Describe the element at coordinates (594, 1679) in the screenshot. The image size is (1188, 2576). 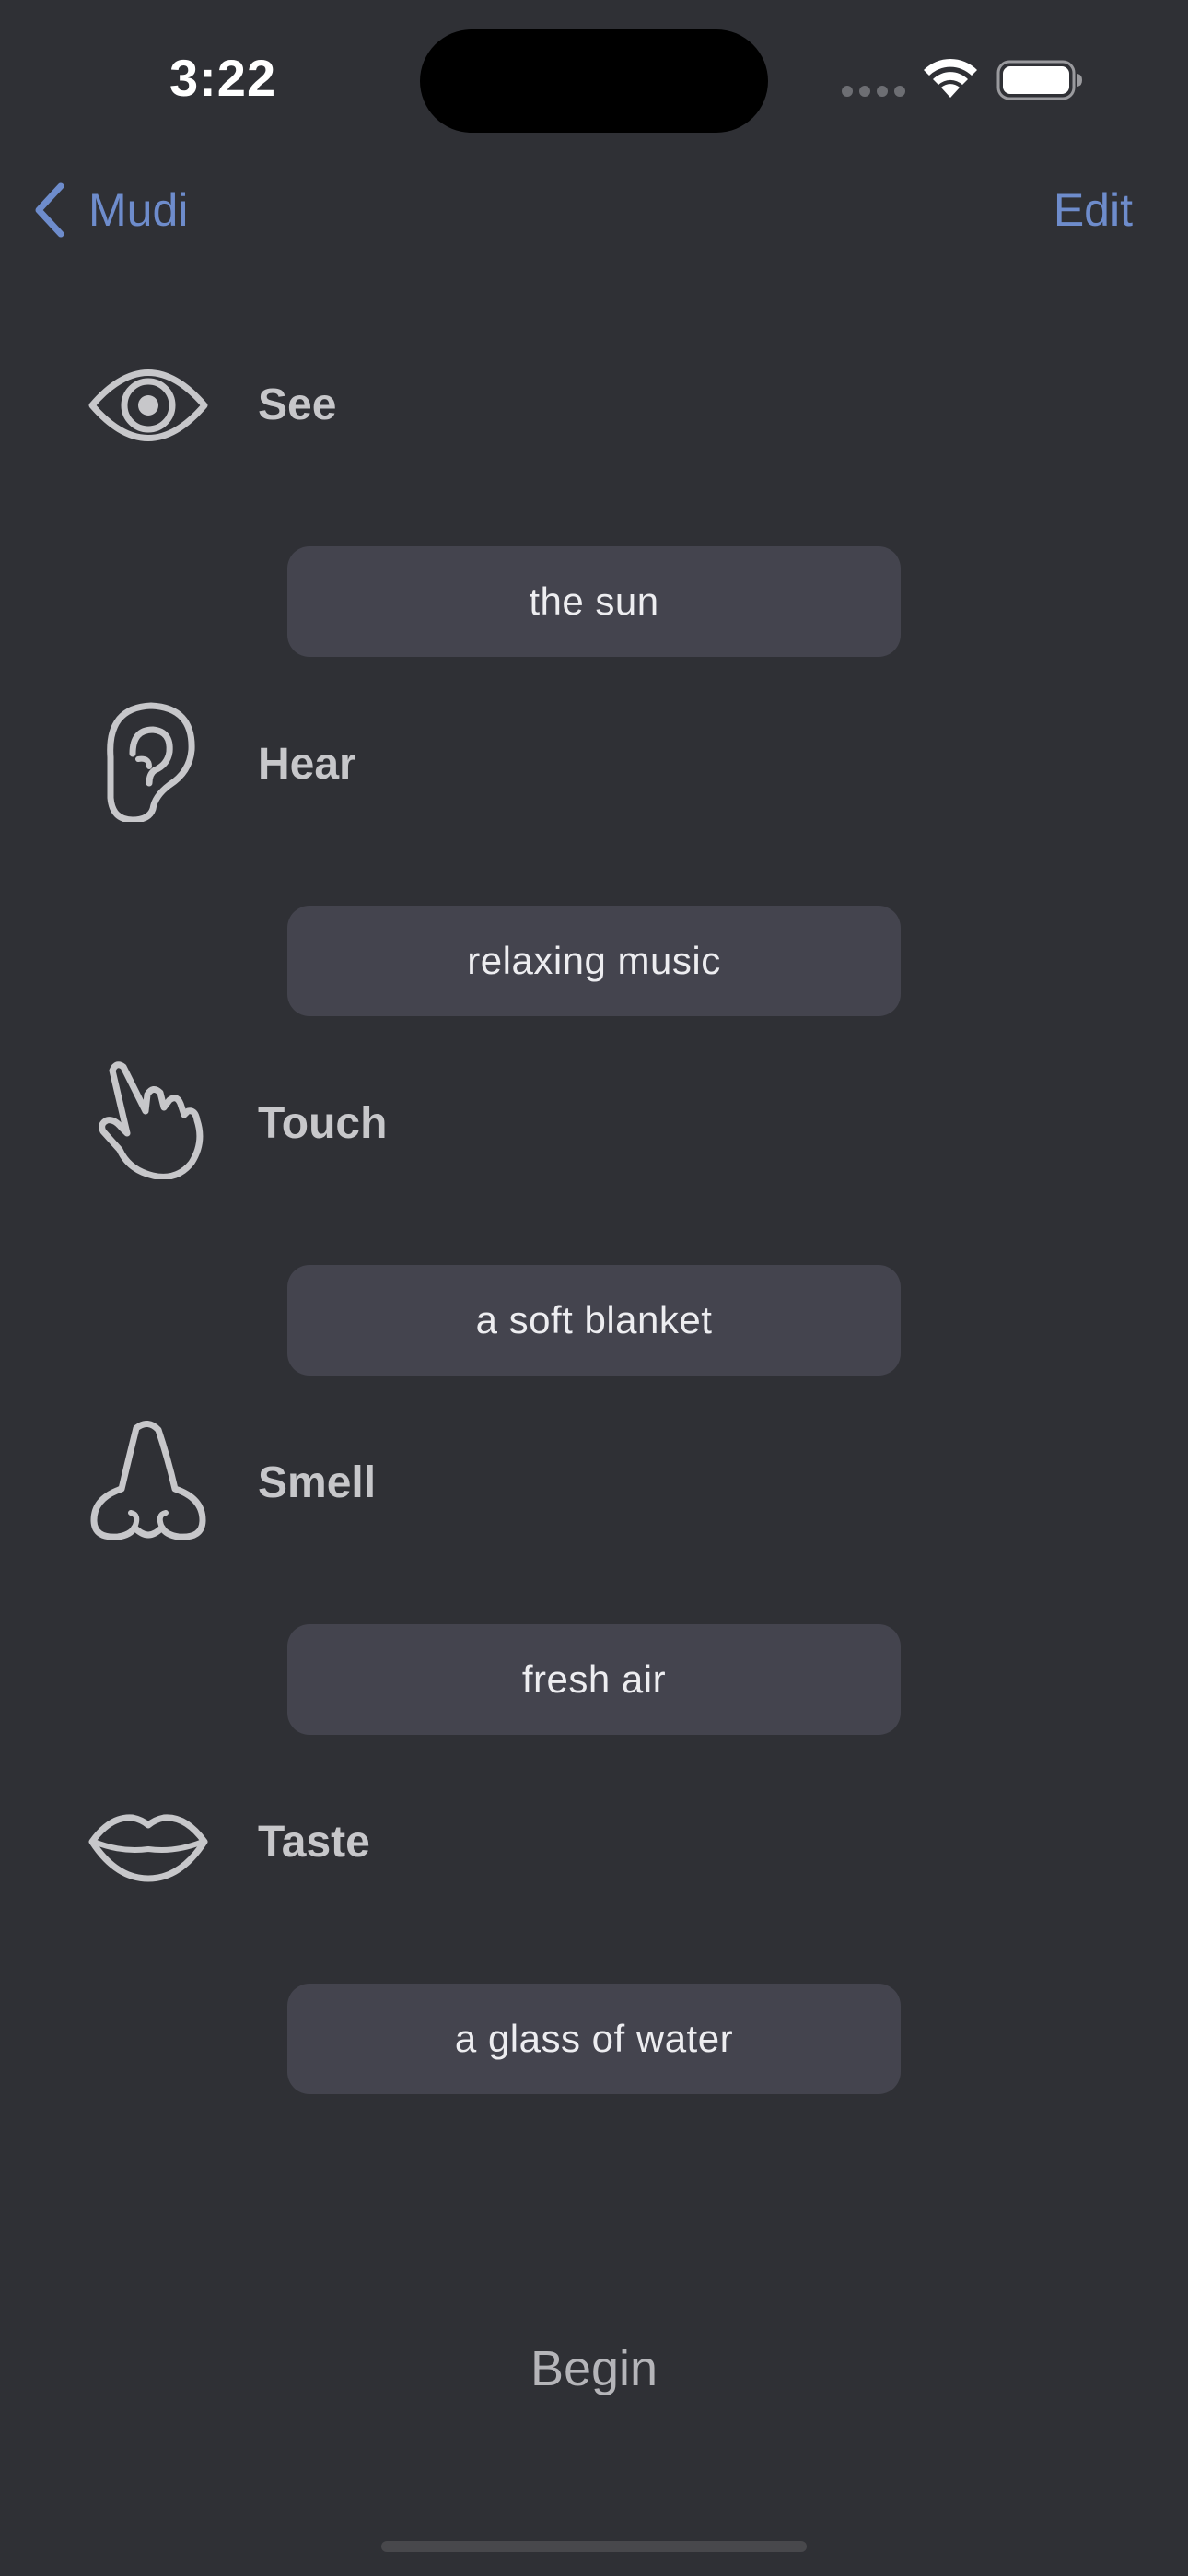
I see `sense-value-smell: fresh air` at that location.